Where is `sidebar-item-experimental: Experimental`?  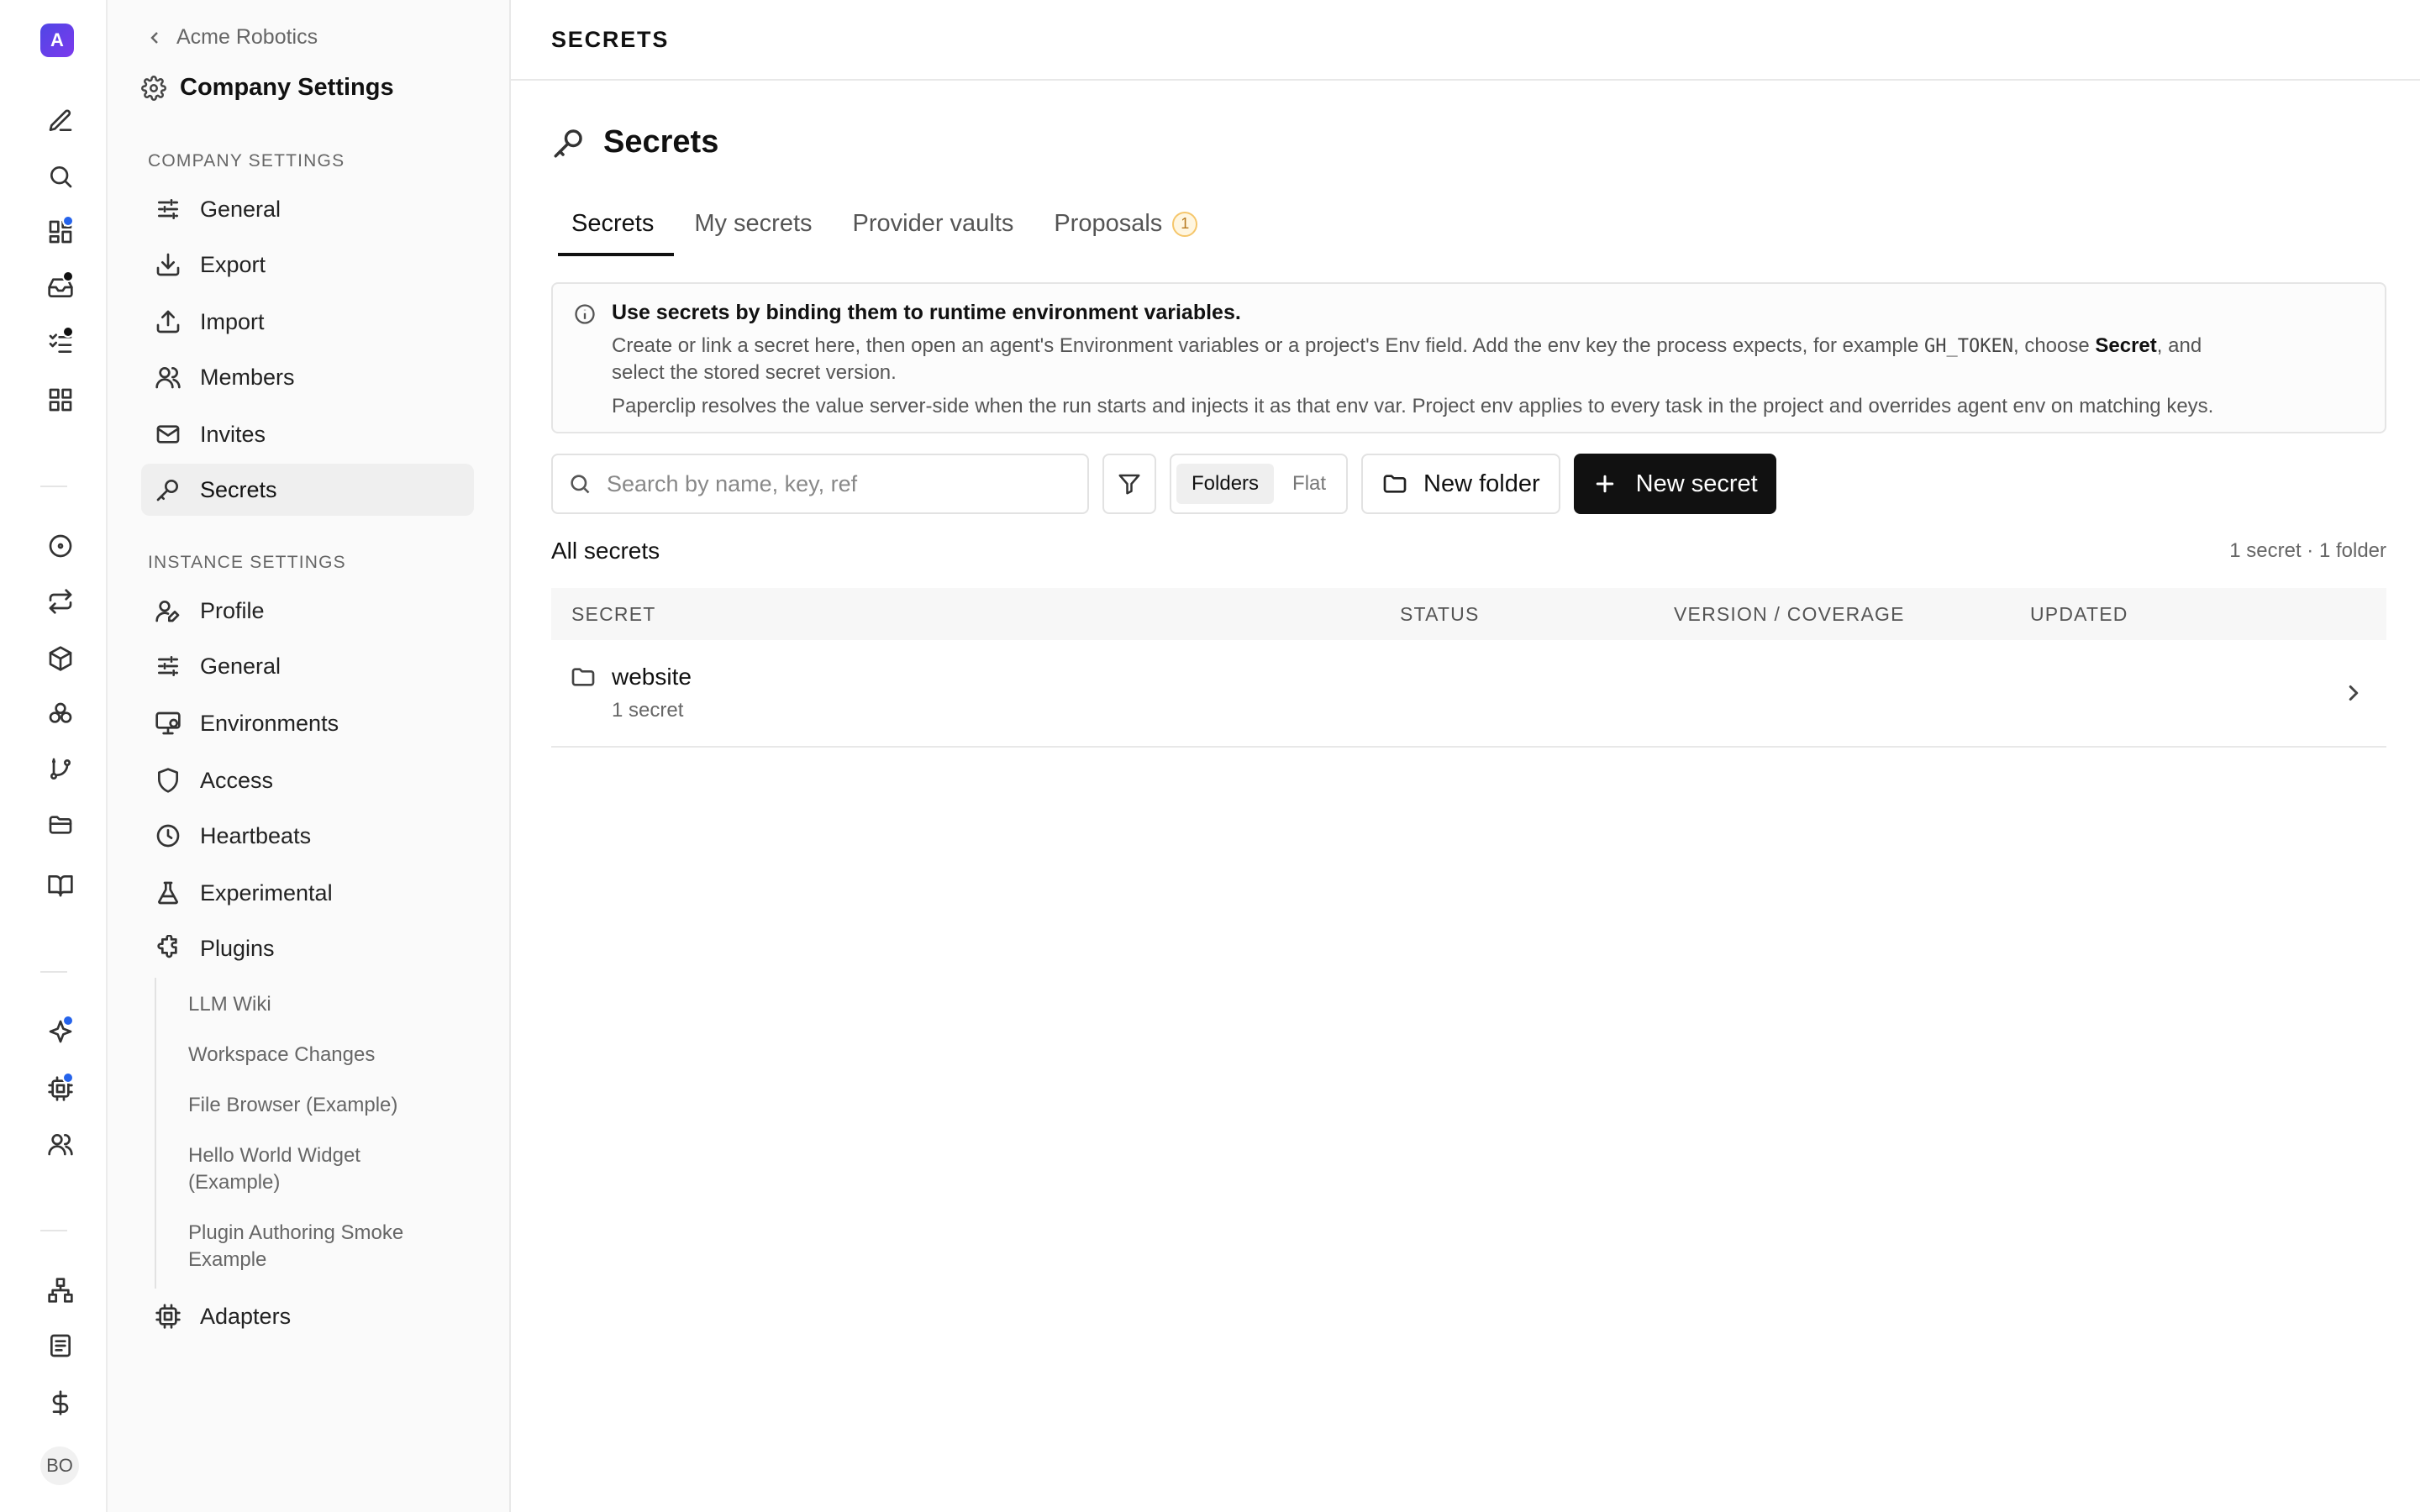 sidebar-item-experimental: Experimental is located at coordinates (307, 893).